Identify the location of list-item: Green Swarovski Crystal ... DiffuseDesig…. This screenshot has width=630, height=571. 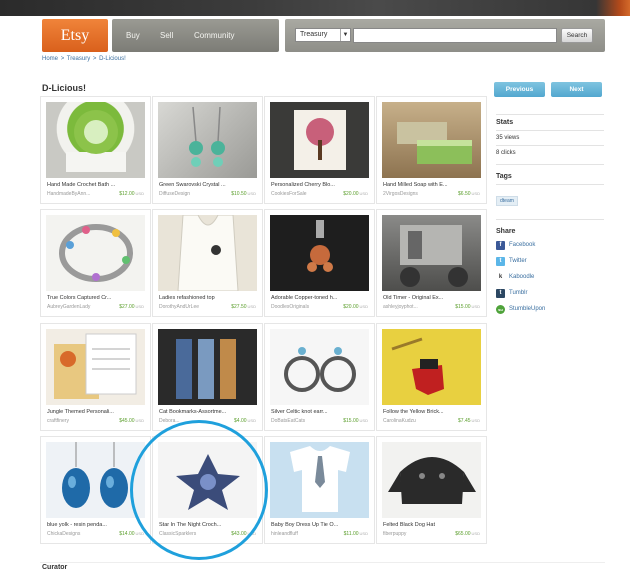
(207, 150).